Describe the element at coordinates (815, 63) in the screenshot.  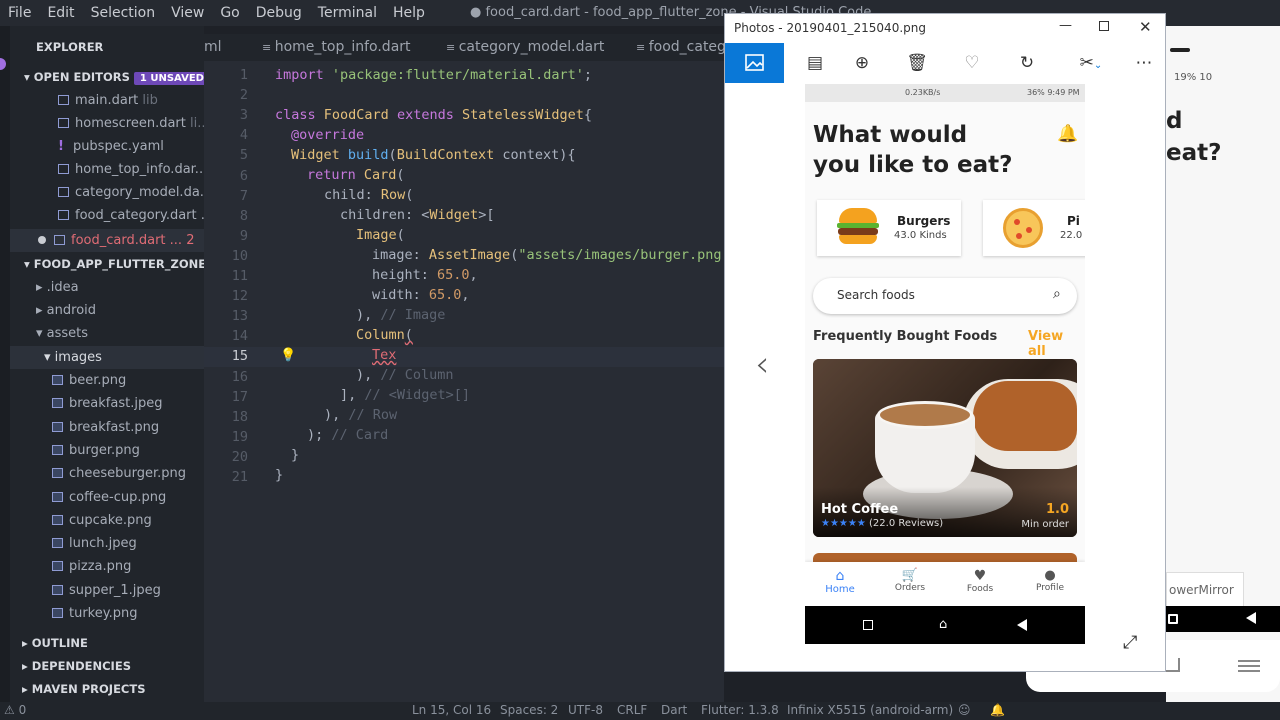
I see `slideshow-icon: ▤` at that location.